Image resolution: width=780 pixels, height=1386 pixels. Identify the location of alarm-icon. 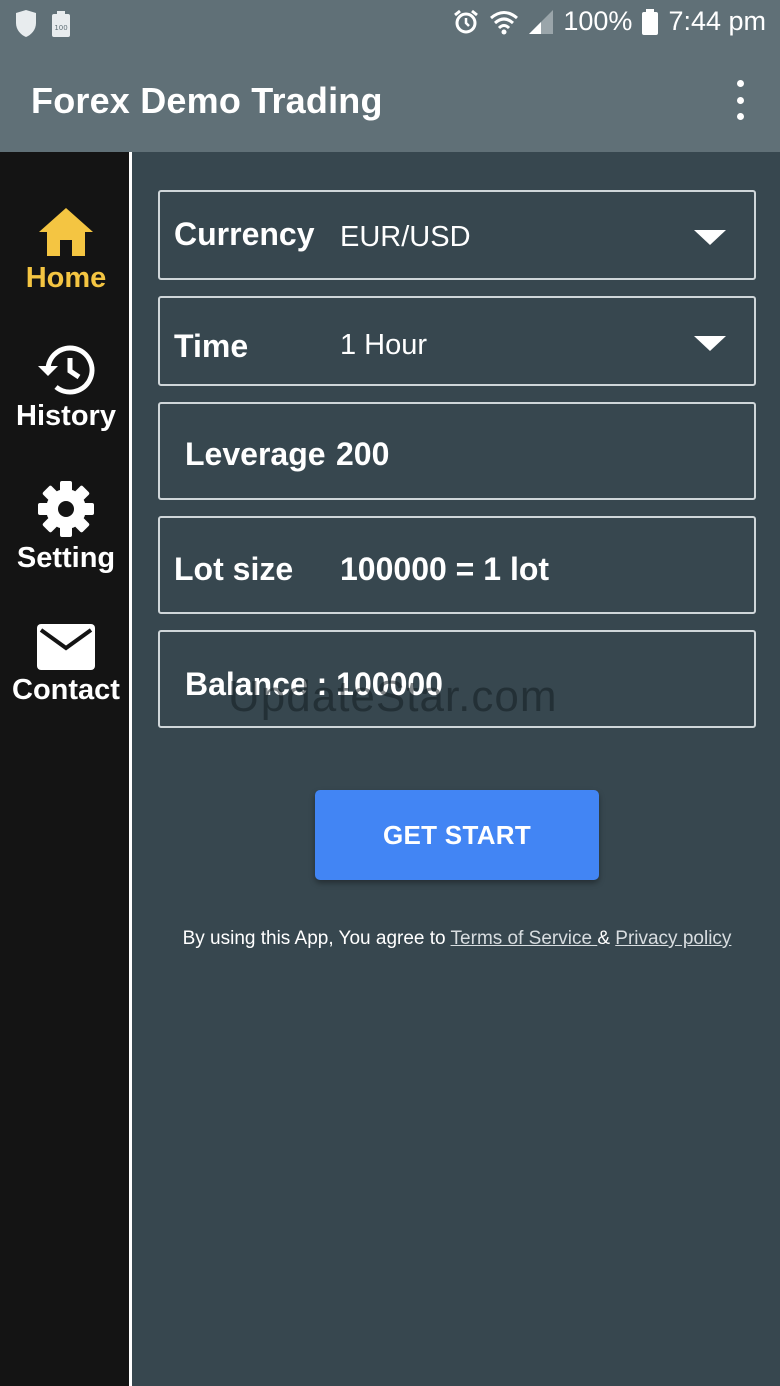
(466, 21).